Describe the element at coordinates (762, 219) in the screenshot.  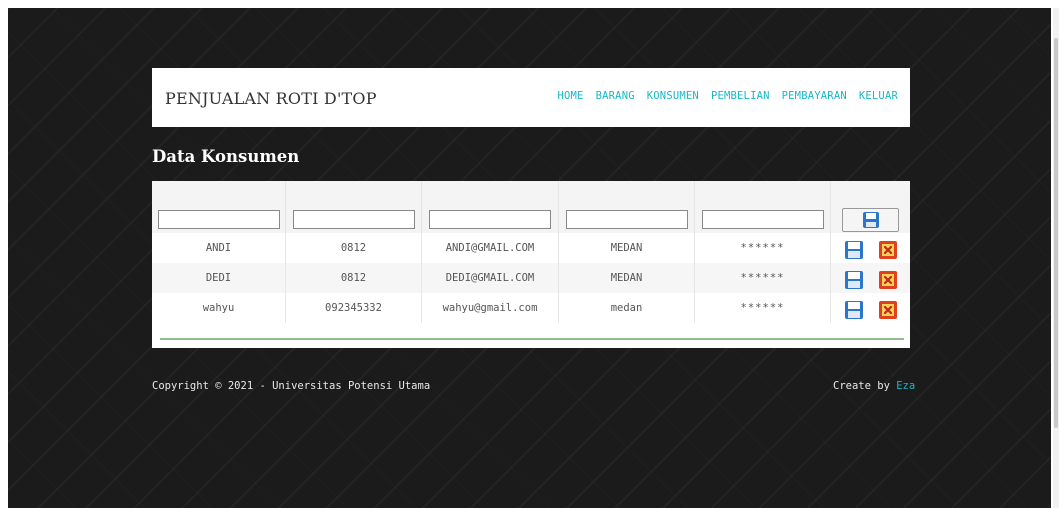
I see `password-input` at that location.